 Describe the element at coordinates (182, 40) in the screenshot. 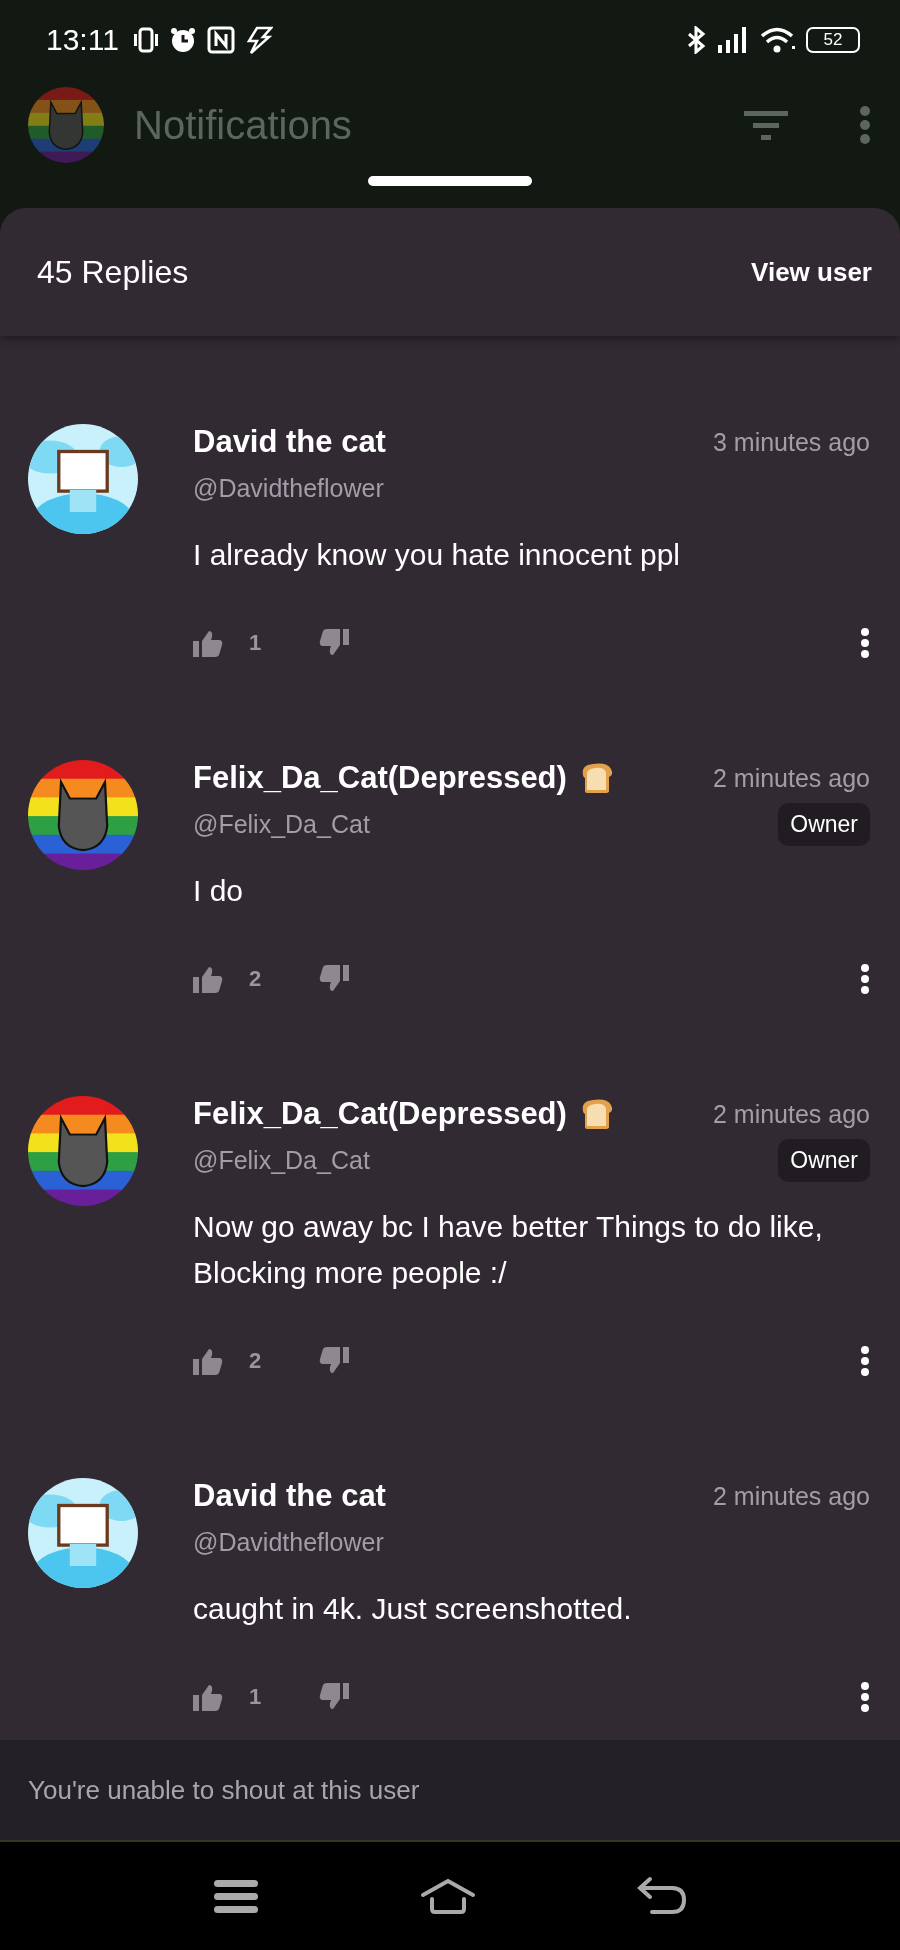

I see `alarm-icon` at that location.